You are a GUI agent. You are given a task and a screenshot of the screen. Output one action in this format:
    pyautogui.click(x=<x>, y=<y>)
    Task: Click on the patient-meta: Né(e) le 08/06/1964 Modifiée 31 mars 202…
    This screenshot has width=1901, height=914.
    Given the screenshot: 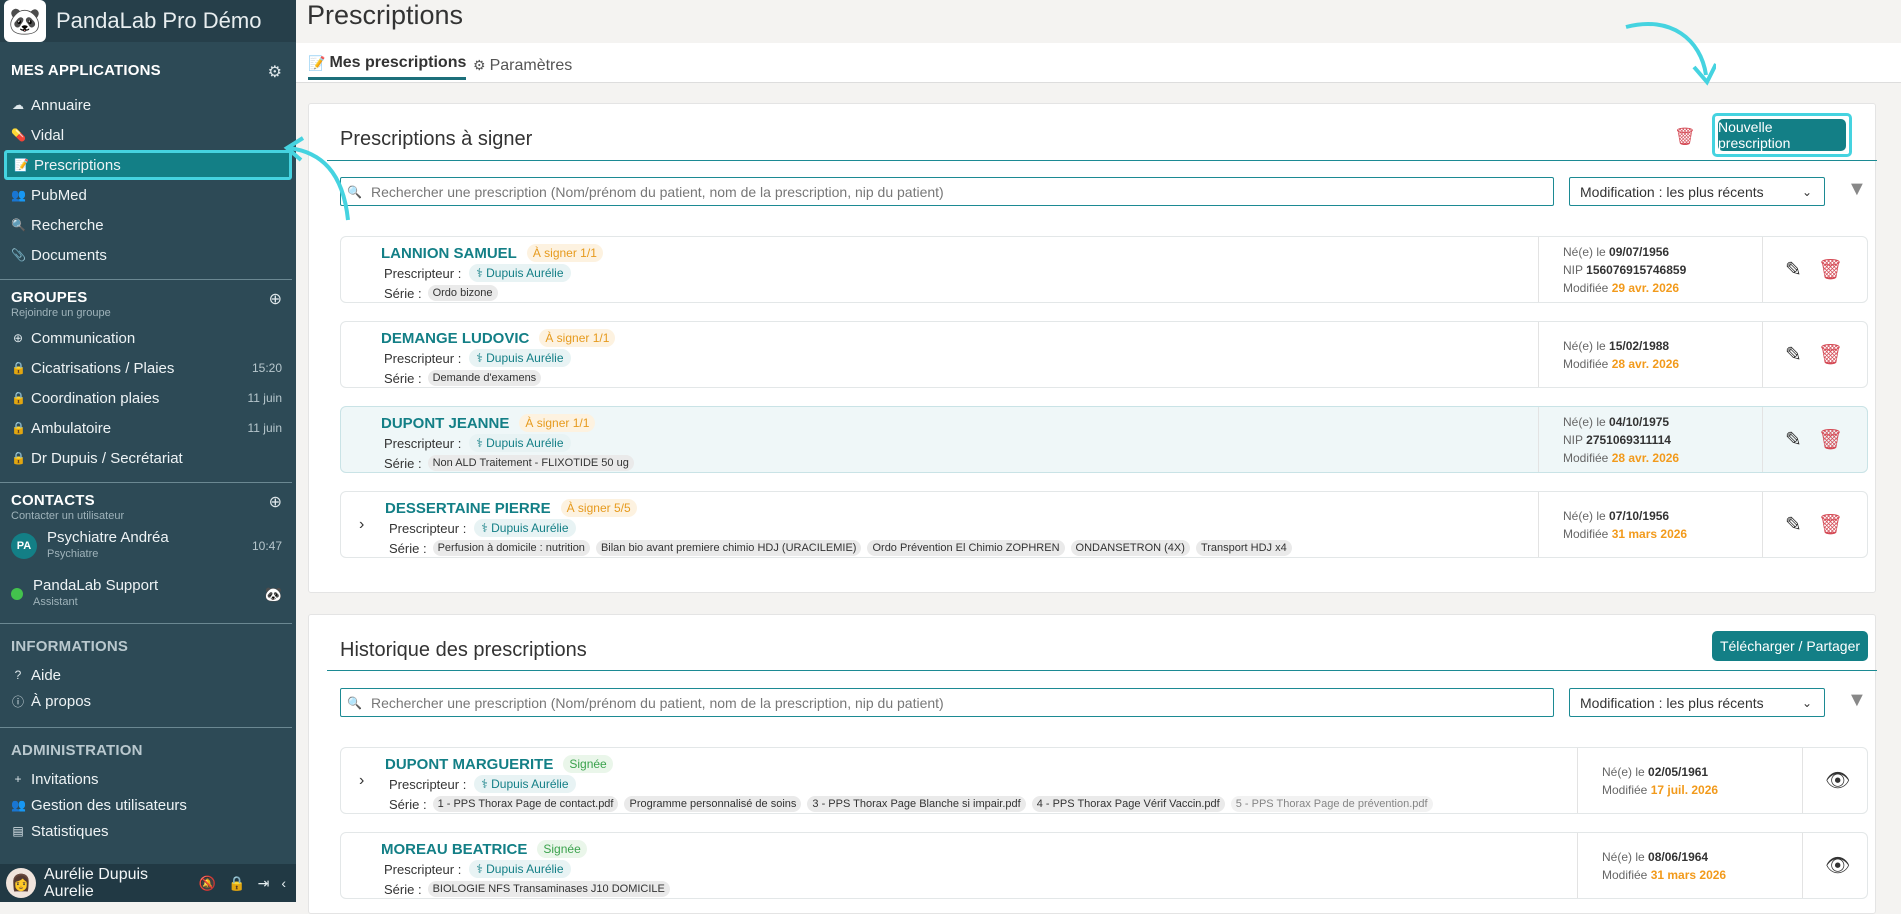 What is the action you would take?
    pyautogui.click(x=1689, y=865)
    